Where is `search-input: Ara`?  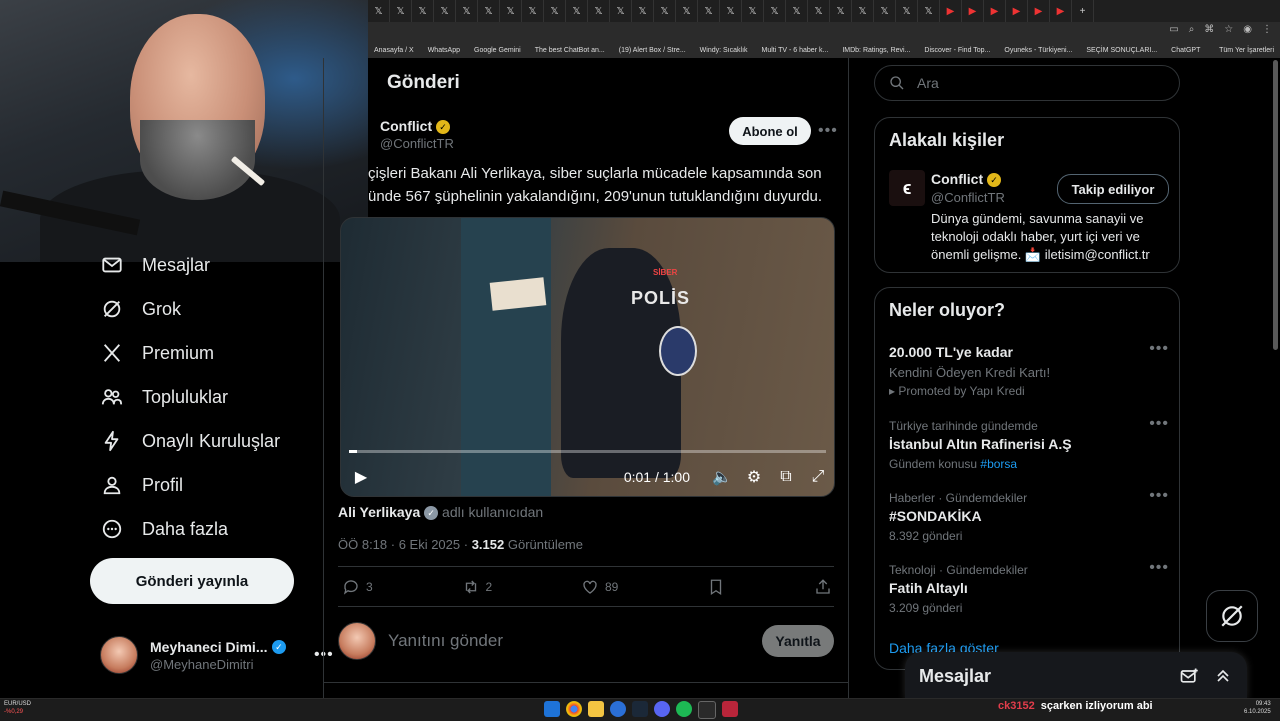
search-input: Ara is located at coordinates (1027, 83).